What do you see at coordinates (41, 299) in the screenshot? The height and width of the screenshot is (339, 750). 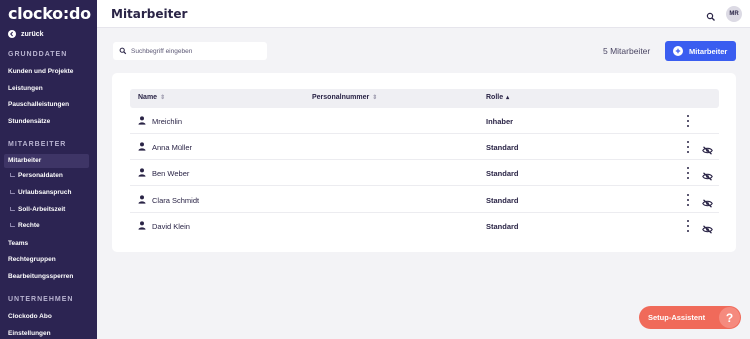 I see `section-unternehmen: UNTERNEHMEN` at bounding box center [41, 299].